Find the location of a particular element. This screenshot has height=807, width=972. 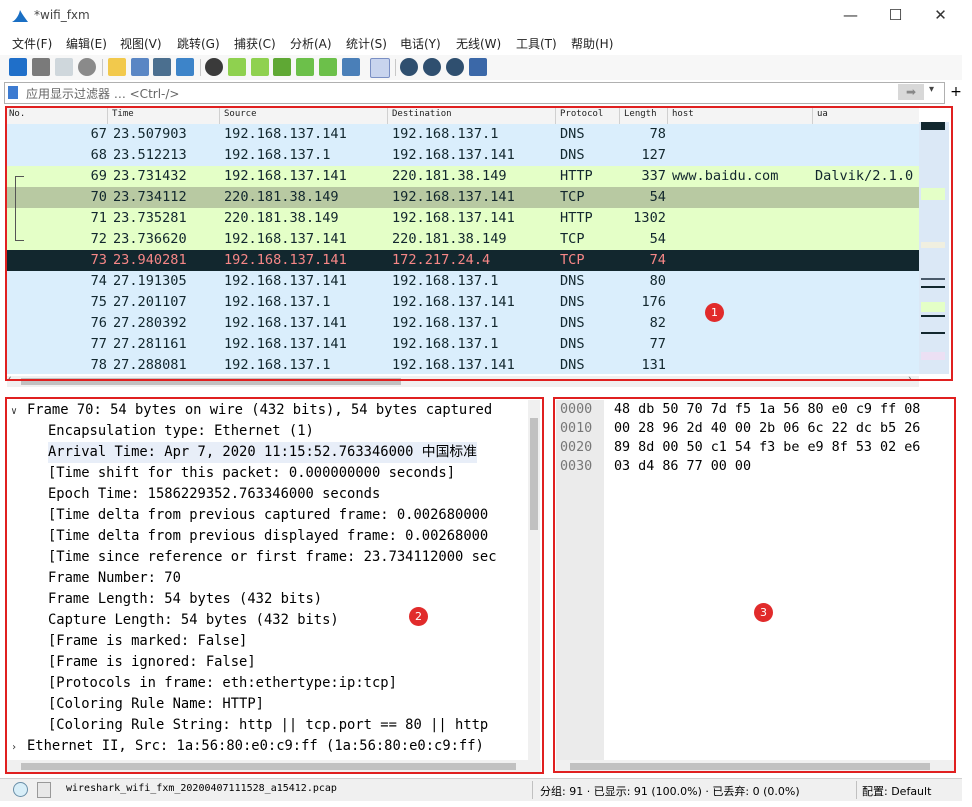

add-filter-button: + is located at coordinates (956, 92).